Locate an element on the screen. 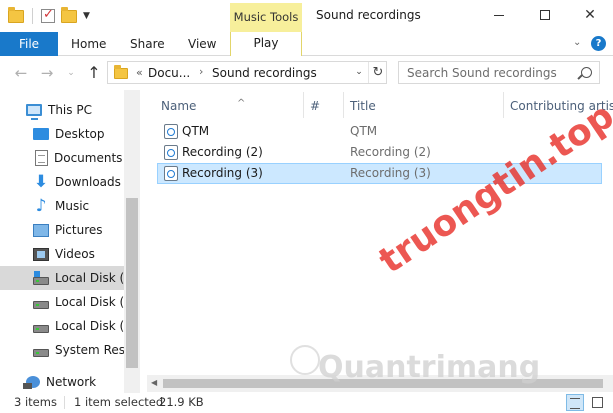 This screenshot has width=613, height=413. address-bar: « Docu... › Sound recordings ⌄ ↻ is located at coordinates (247, 72).